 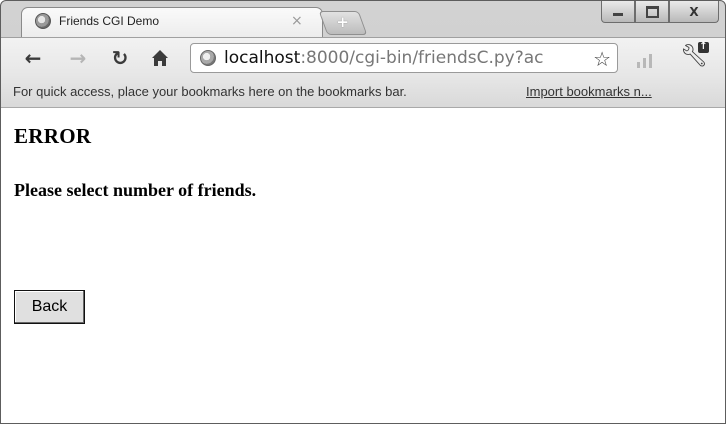 I want to click on url-text: localhost:8000/cgi-bin/friendsC.py?ac, so click(x=384, y=58).